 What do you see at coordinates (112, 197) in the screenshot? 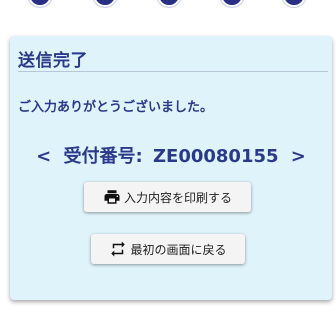
I see `printer-icon` at bounding box center [112, 197].